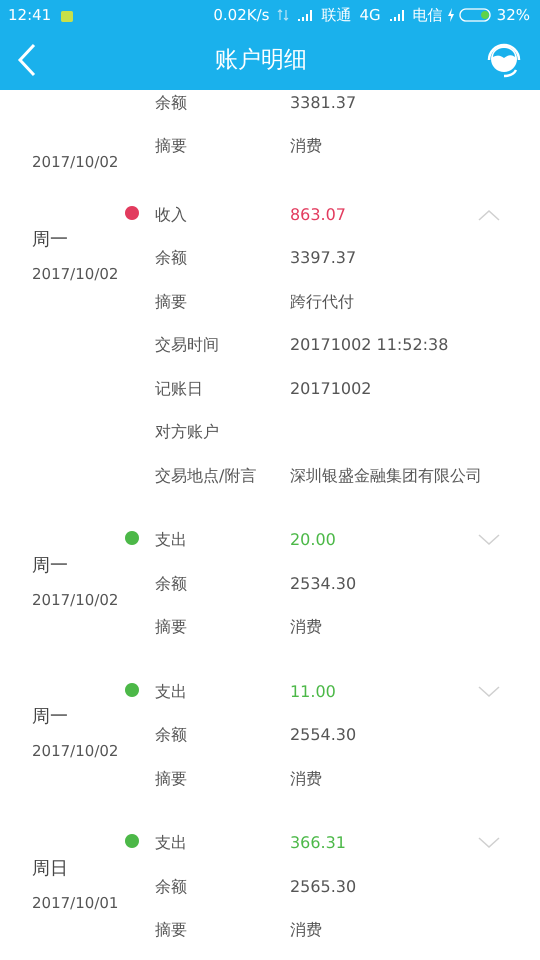 This screenshot has height=960, width=540. What do you see at coordinates (513, 15) in the screenshot?
I see `battery-percent-text: 32%` at bounding box center [513, 15].